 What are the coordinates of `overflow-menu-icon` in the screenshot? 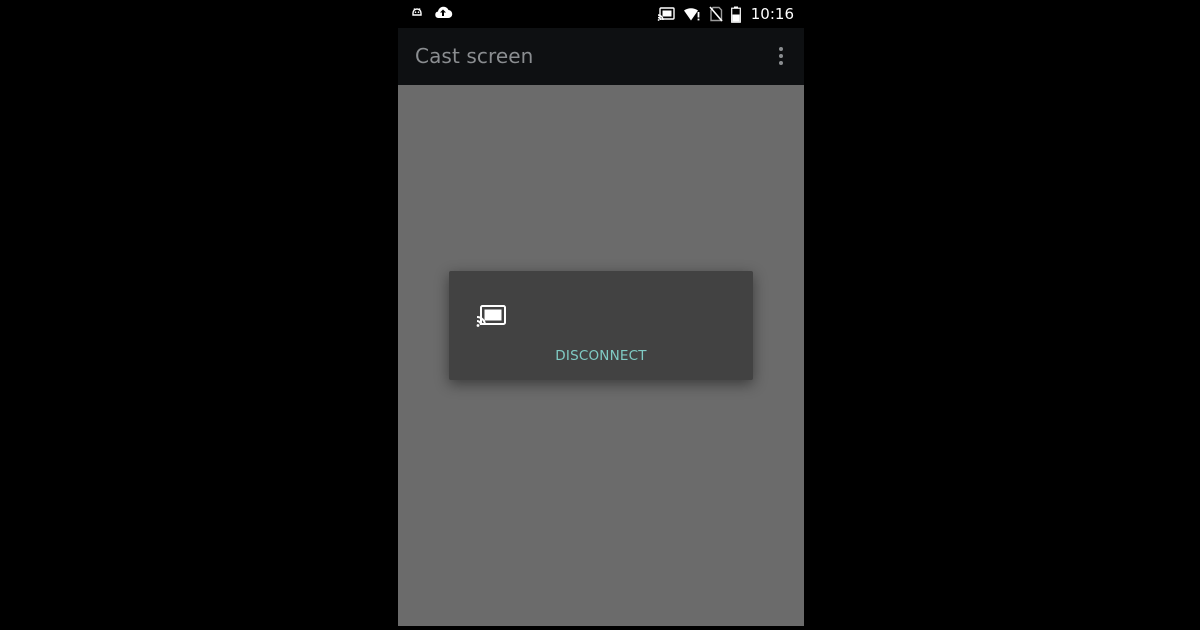 It's located at (781, 56).